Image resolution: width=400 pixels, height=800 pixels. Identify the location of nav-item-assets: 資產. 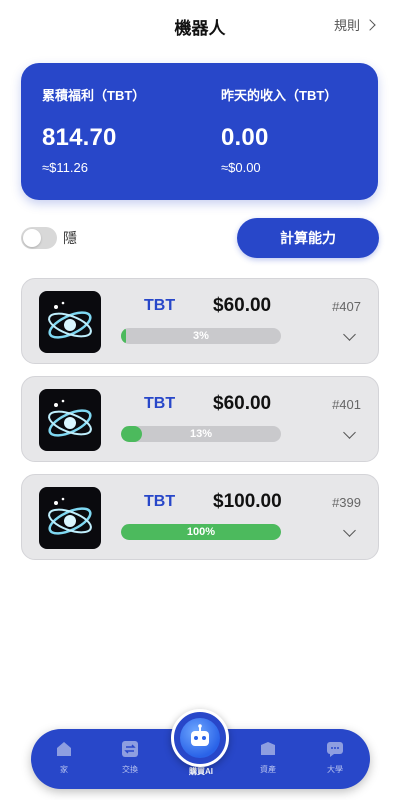
(268, 757).